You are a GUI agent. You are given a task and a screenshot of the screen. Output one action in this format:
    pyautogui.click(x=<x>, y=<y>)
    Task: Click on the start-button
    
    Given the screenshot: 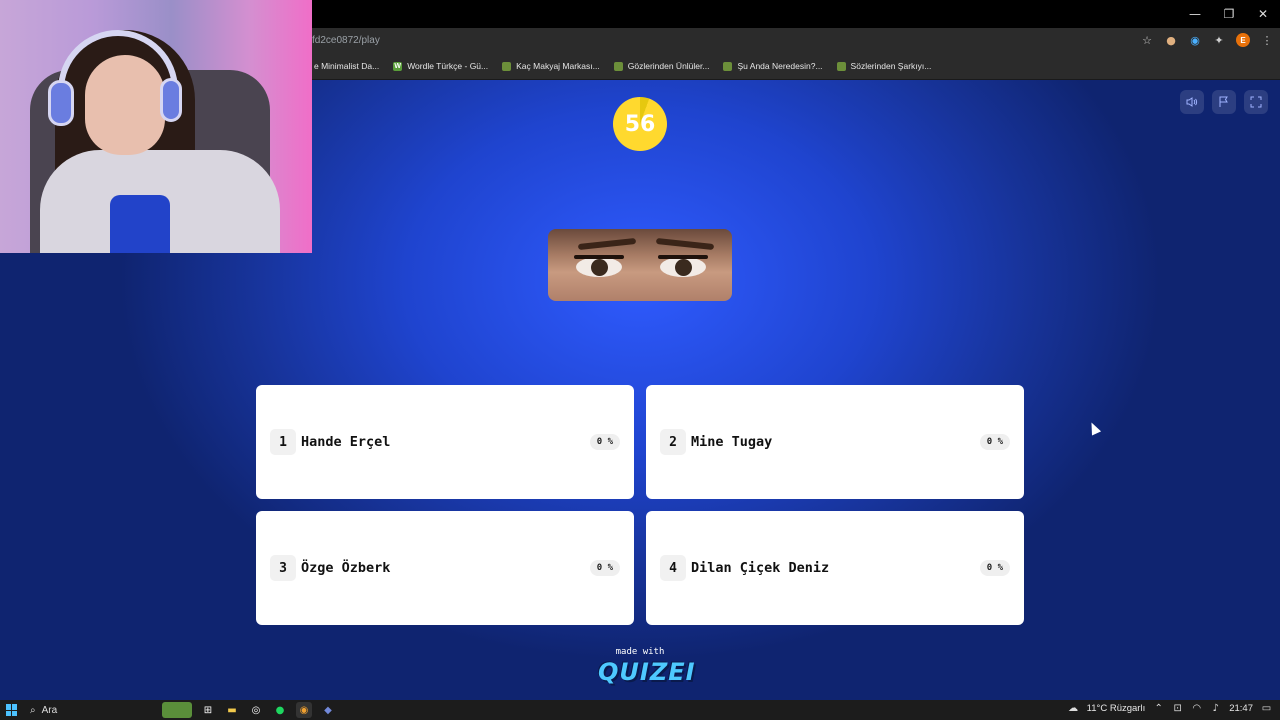 What is the action you would take?
    pyautogui.click(x=12, y=710)
    